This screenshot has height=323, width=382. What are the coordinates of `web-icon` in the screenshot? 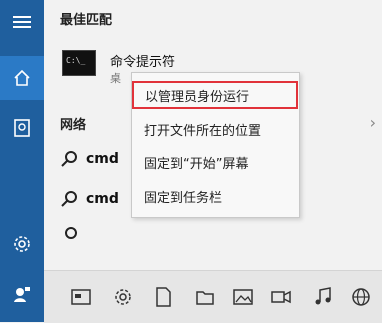 It's located at (361, 297).